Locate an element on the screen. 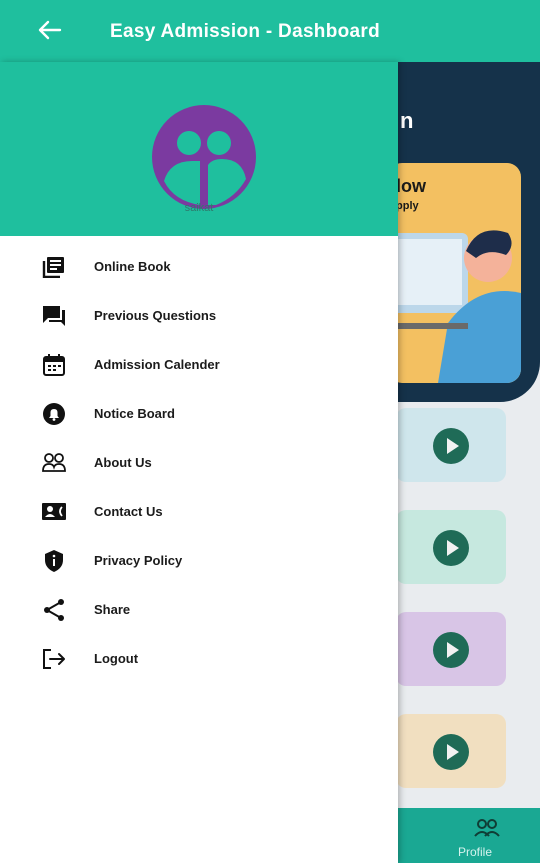 The width and height of the screenshot is (540, 863). logout-icon is located at coordinates (54, 659).